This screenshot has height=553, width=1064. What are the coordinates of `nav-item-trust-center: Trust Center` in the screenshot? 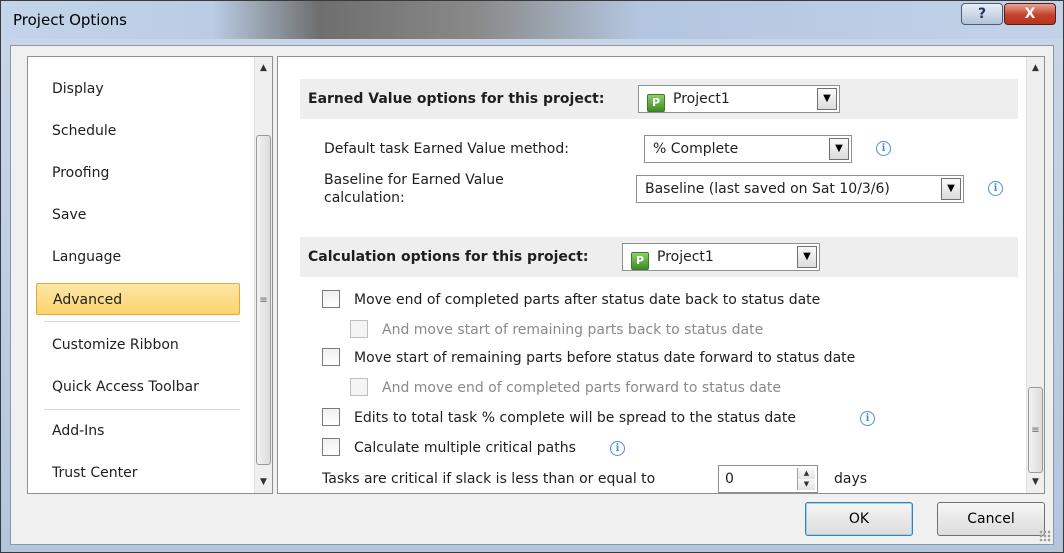 It's located at (141, 473).